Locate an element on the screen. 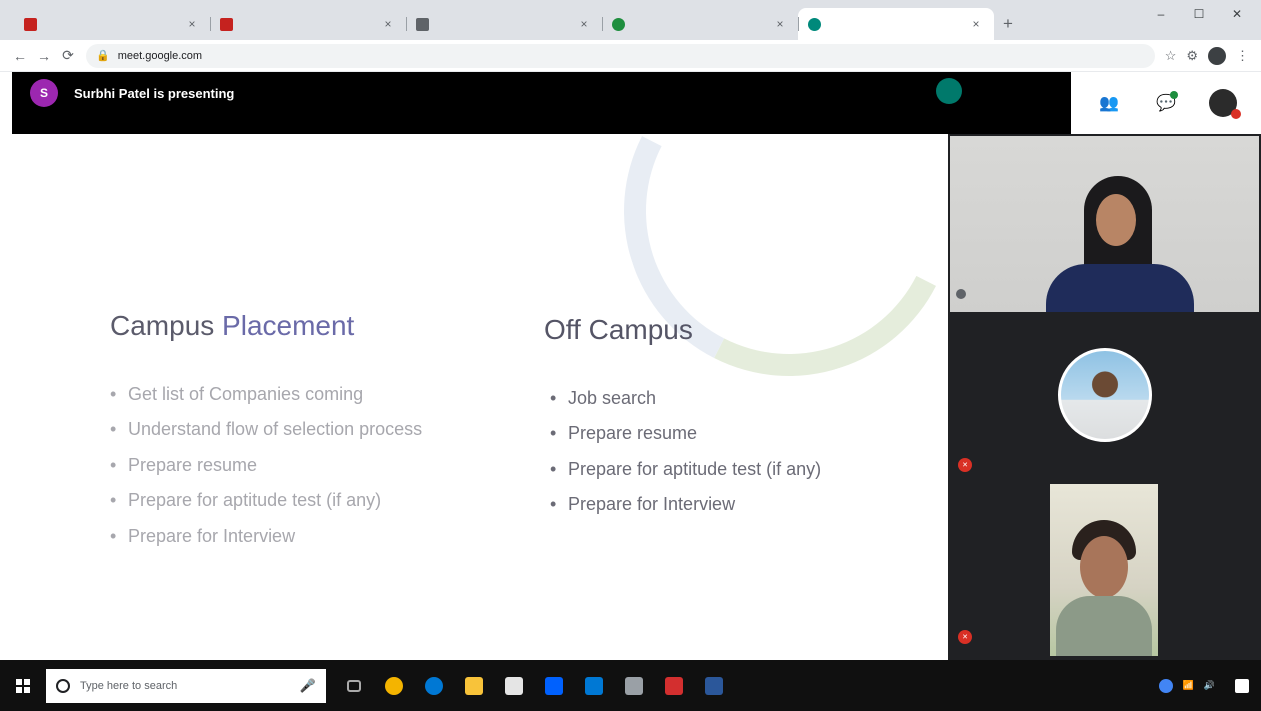  browser-toolbar-right: ☆ ⚙ ⋮ is located at coordinates (1213, 55).